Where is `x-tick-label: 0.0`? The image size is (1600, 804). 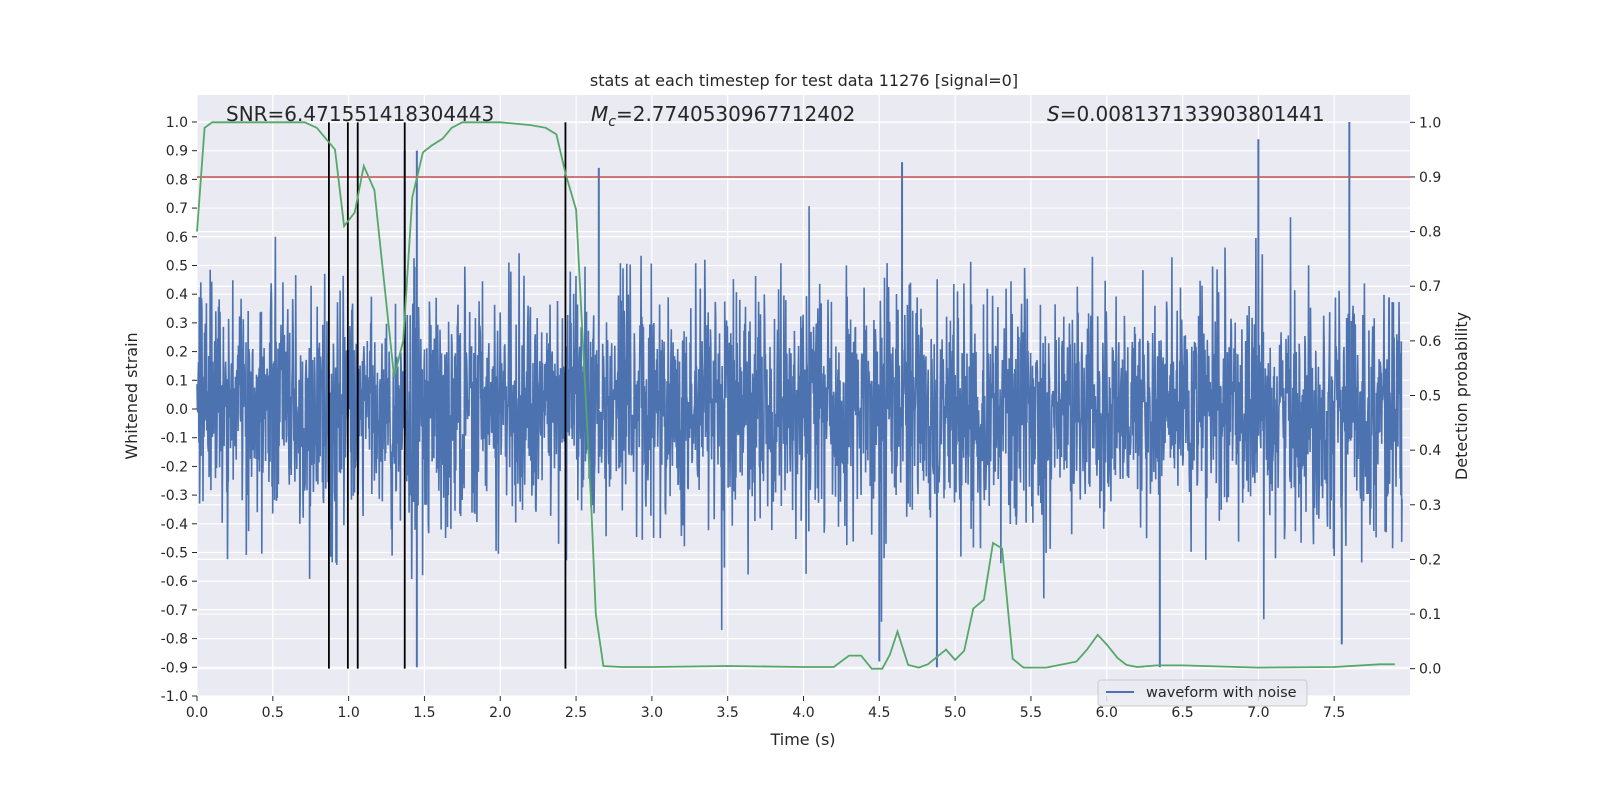 x-tick-label: 0.0 is located at coordinates (197, 713).